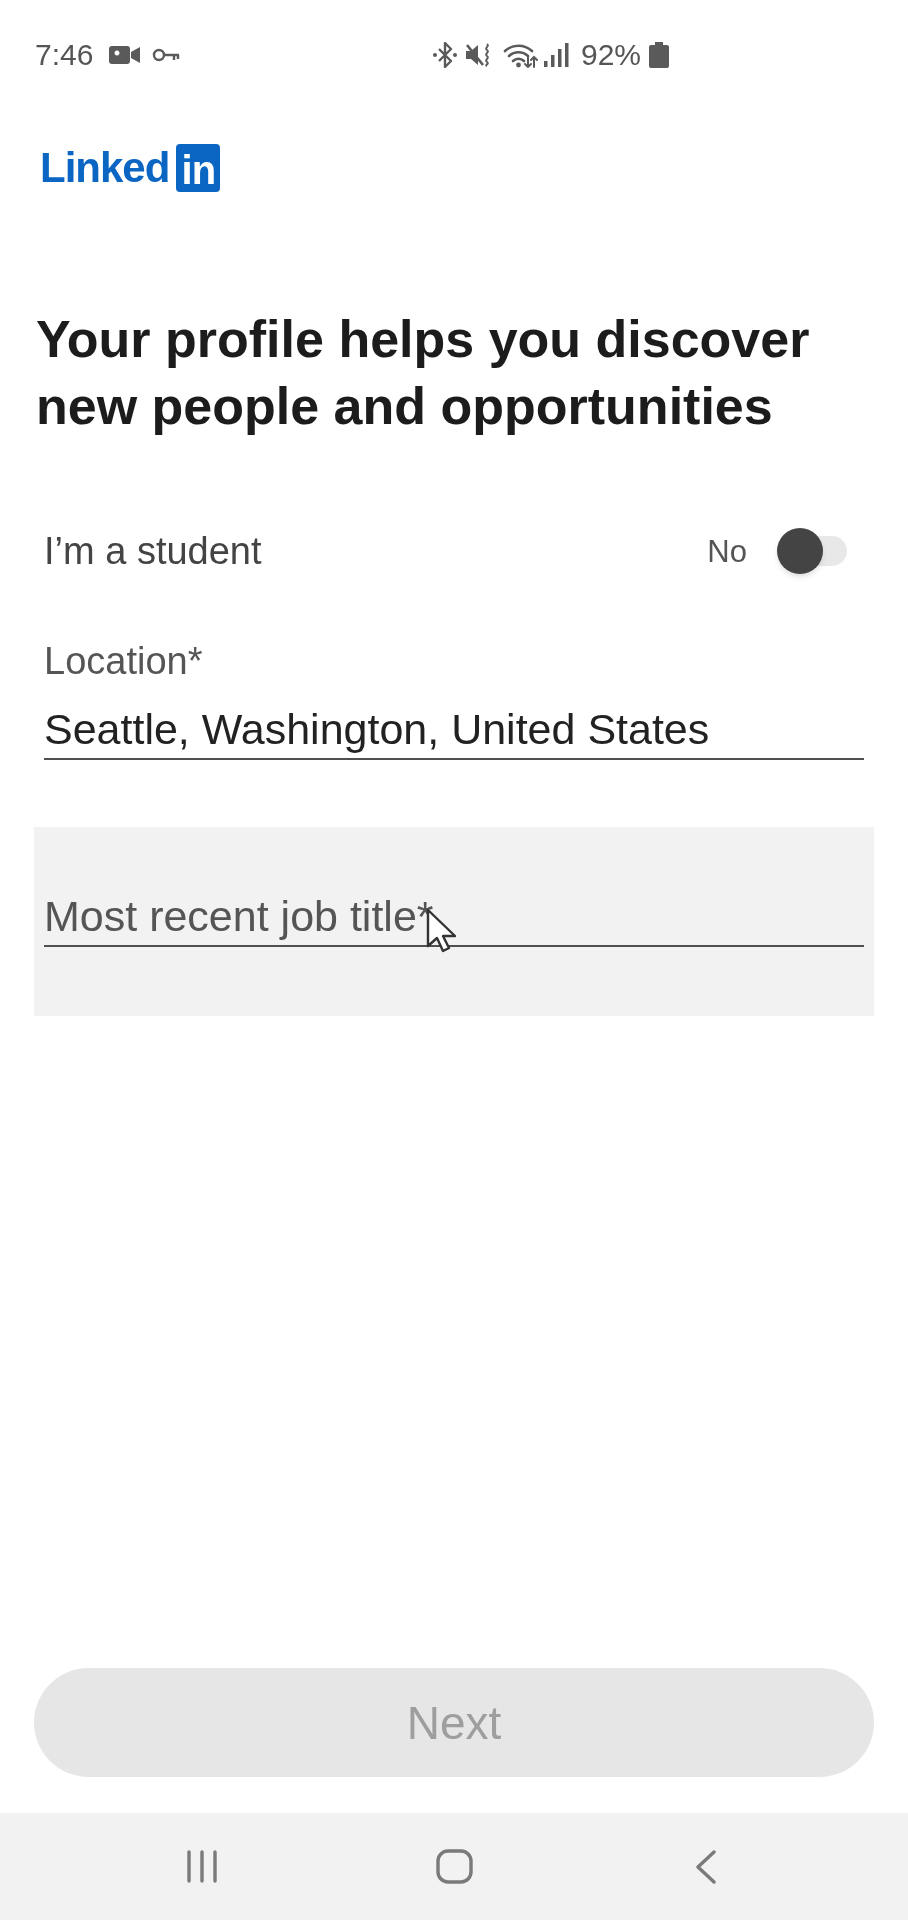 This screenshot has width=908, height=1920. I want to click on logo-wordmark: Linked, so click(105, 168).